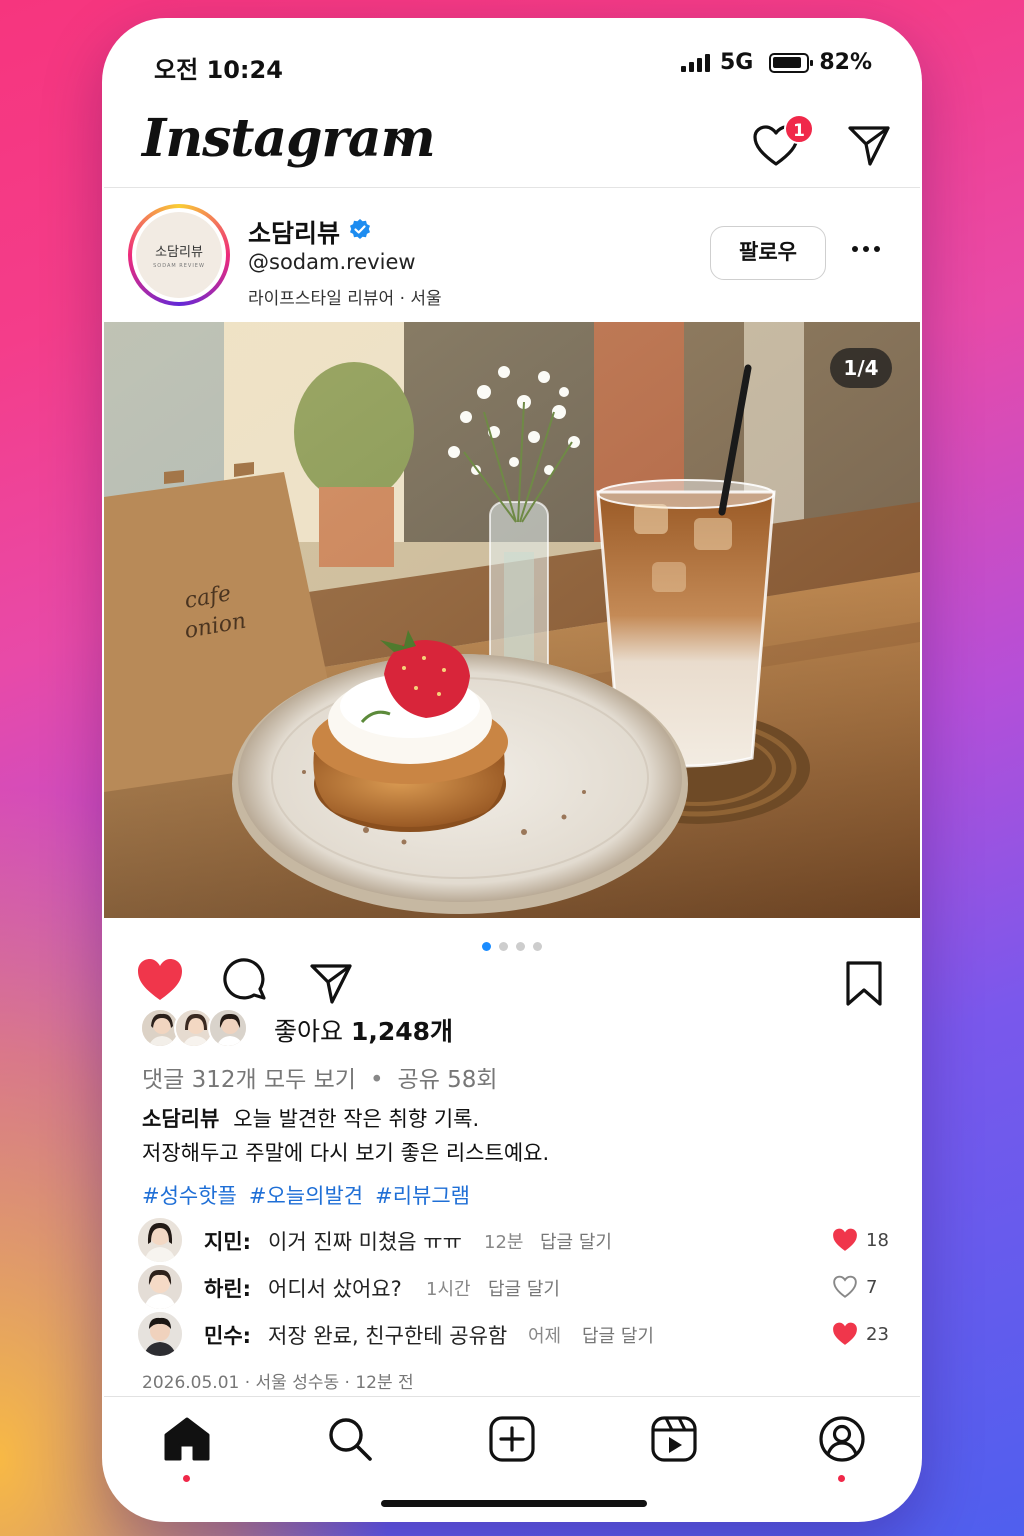  Describe the element at coordinates (512, 946) in the screenshot. I see `carousel-dots` at that location.